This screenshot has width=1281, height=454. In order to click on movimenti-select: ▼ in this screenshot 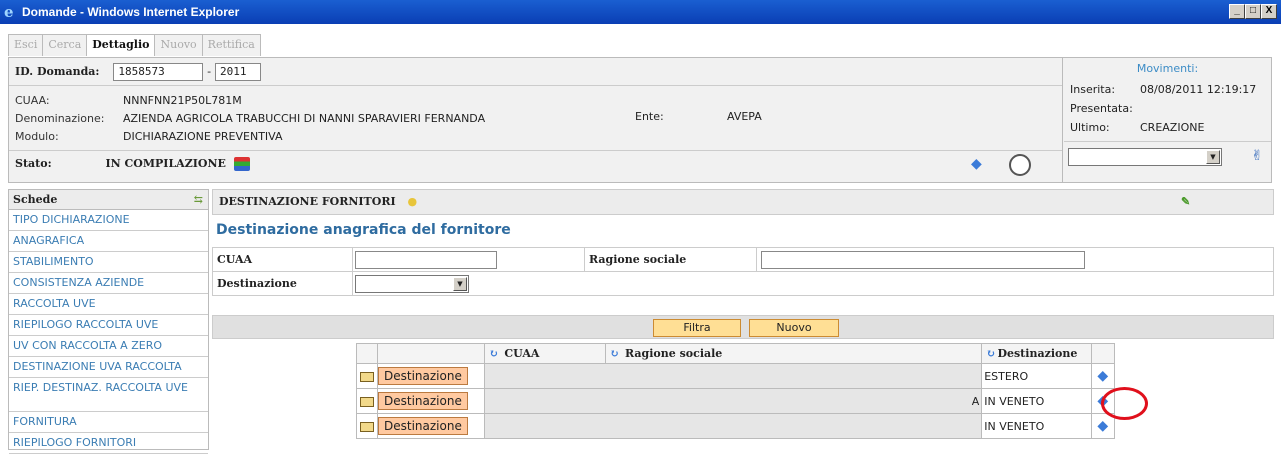, I will do `click(1145, 157)`.